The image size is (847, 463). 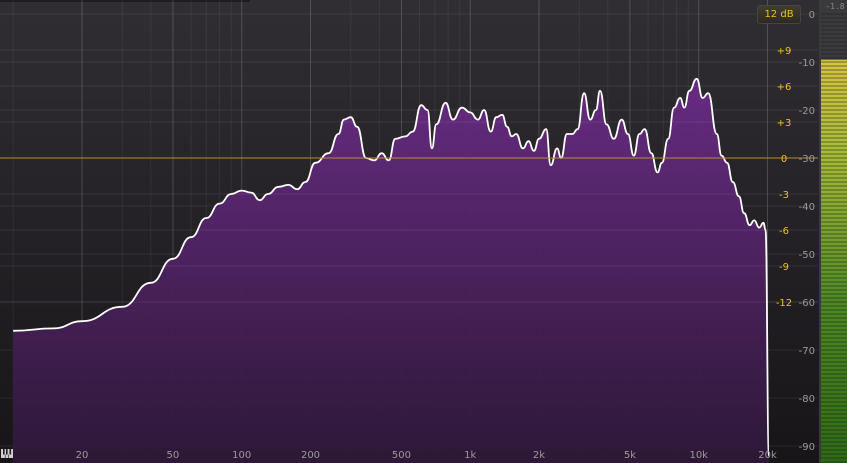 What do you see at coordinates (7, 453) in the screenshot?
I see `piano-keys-icon` at bounding box center [7, 453].